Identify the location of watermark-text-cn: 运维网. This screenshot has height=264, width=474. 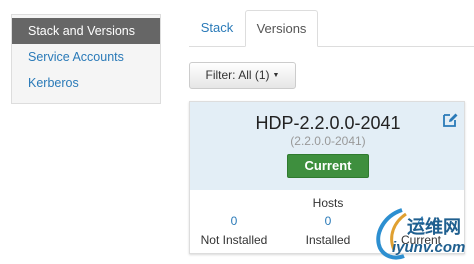
(434, 227).